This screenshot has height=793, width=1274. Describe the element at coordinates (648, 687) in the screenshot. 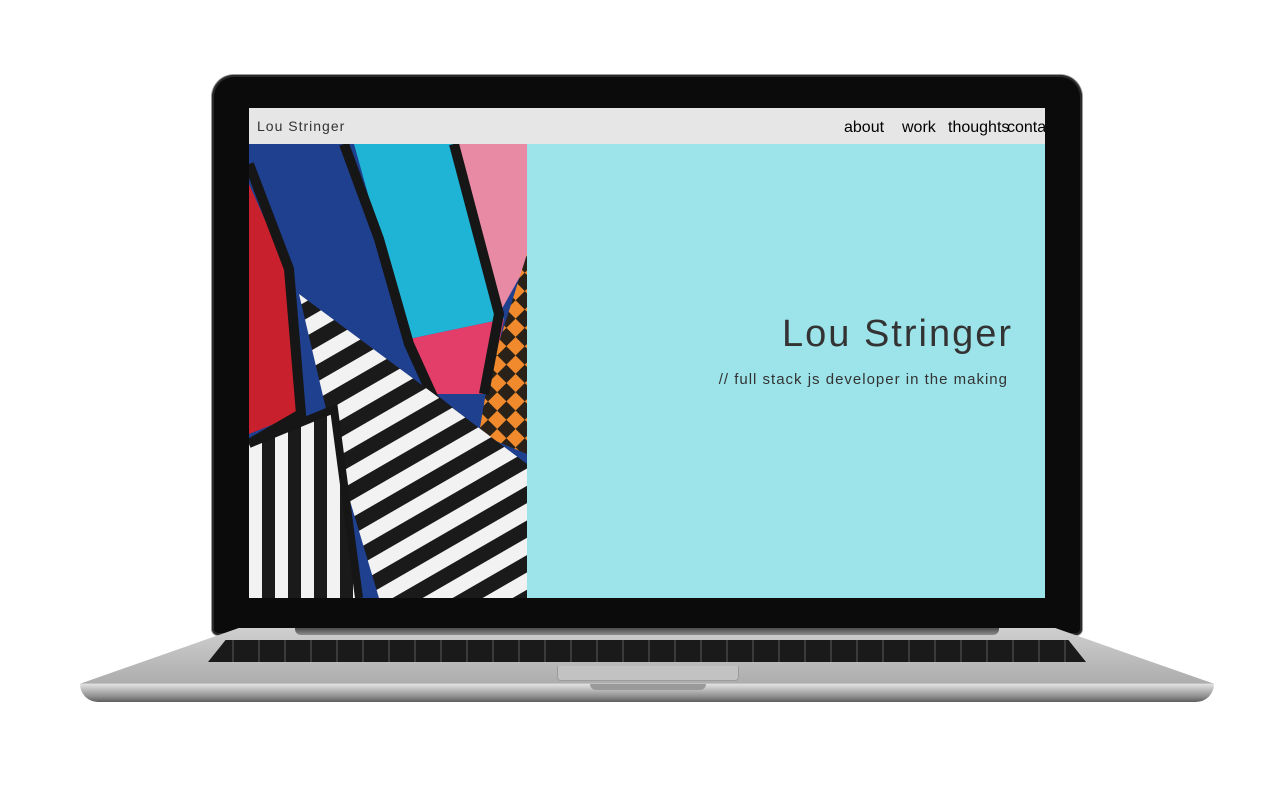

I see `laptop-opening-notch` at that location.